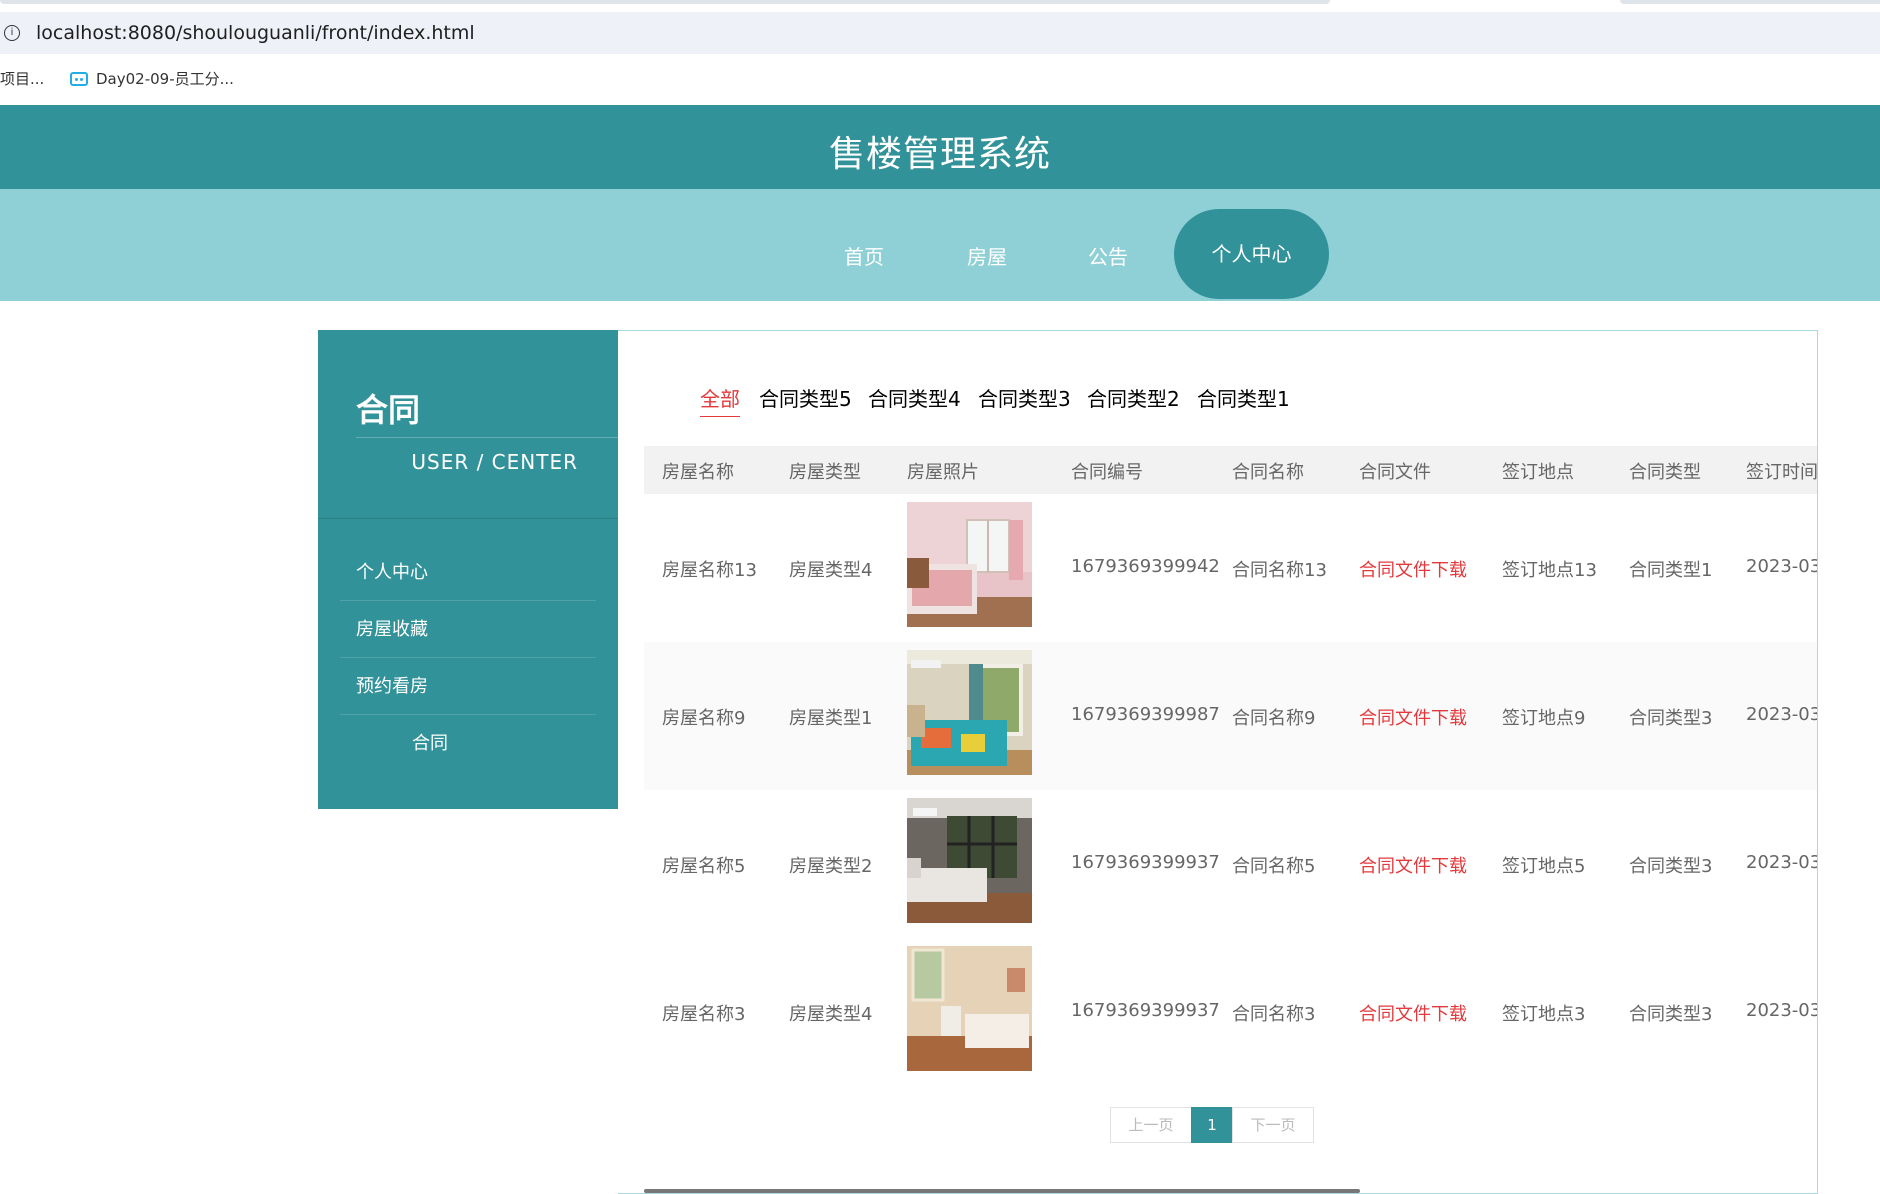 Image resolution: width=1880 pixels, height=1194 pixels. What do you see at coordinates (1230, 568) in the screenshot?
I see `table-row: 房屋名称13 房屋类型4 1679369399942 合同名称13 合同文件下载` at bounding box center [1230, 568].